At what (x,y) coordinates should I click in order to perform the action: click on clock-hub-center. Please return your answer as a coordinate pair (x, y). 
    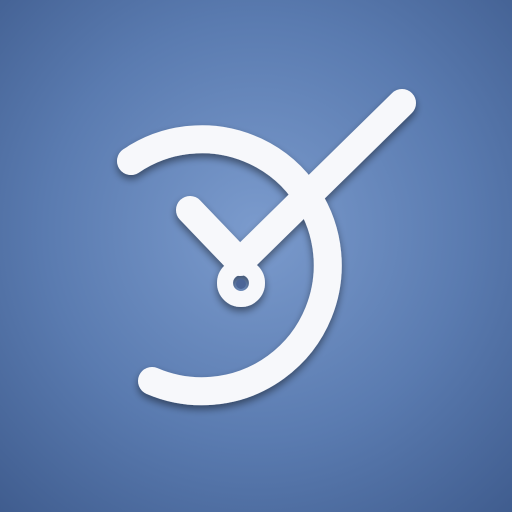
    Looking at the image, I should click on (241, 284).